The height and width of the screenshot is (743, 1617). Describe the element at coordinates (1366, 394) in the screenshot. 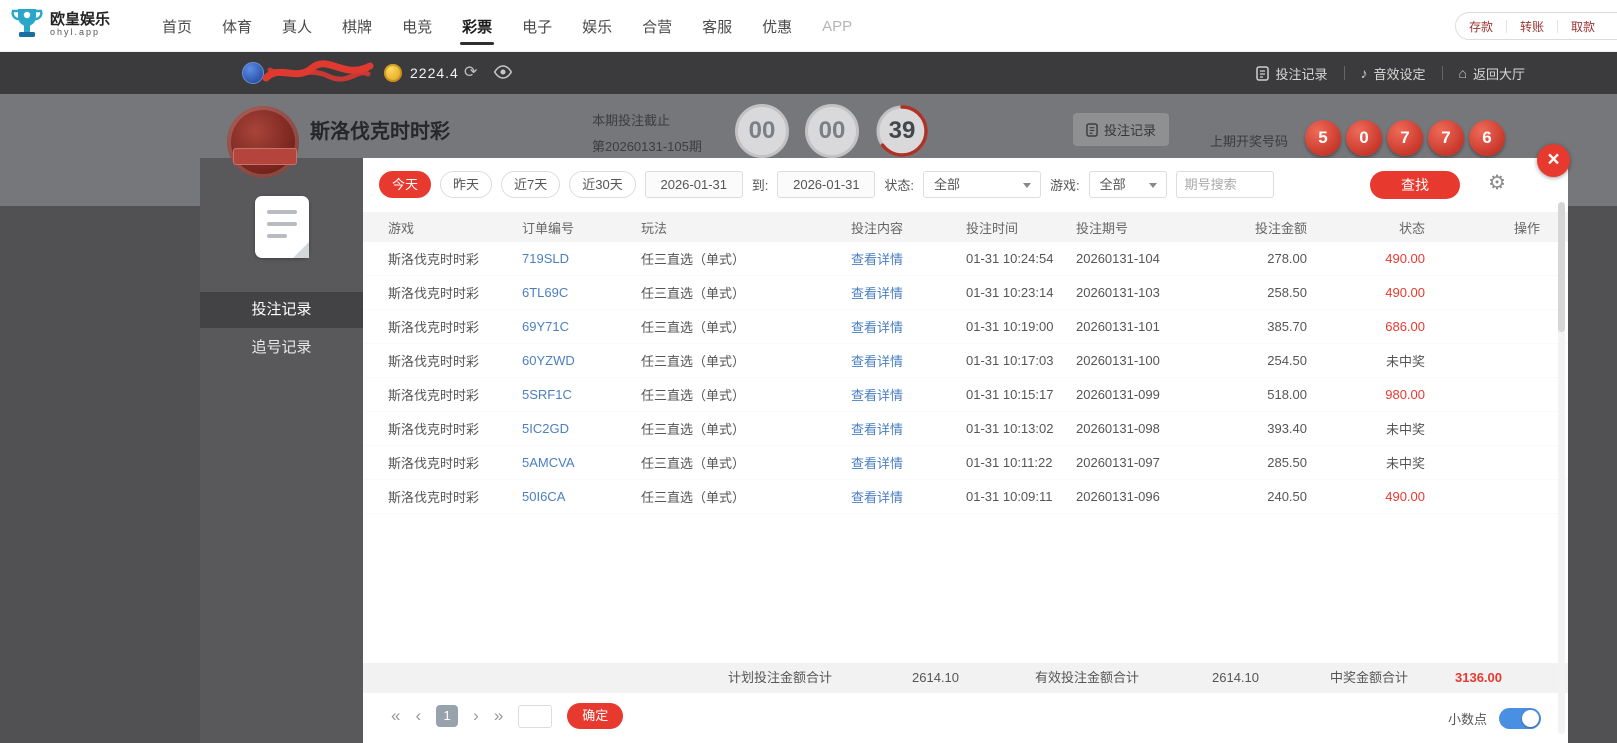

I see `cell-status: 980.00` at that location.